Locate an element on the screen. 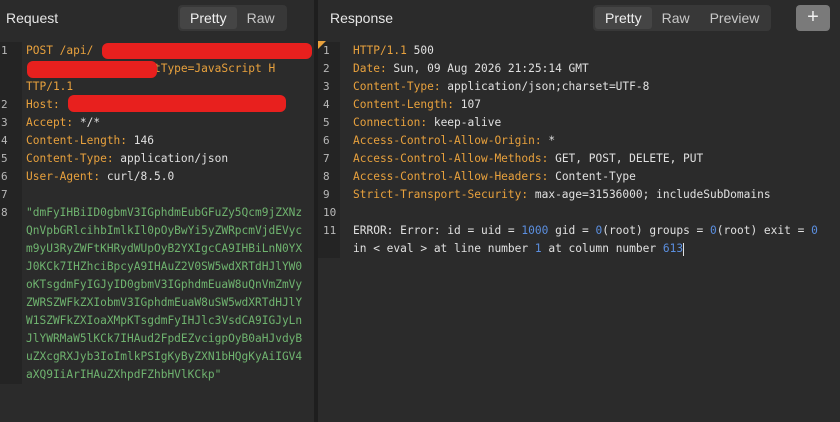 The width and height of the screenshot is (840, 422). code-token: application/json;charset=UTF-8 is located at coordinates (548, 86).